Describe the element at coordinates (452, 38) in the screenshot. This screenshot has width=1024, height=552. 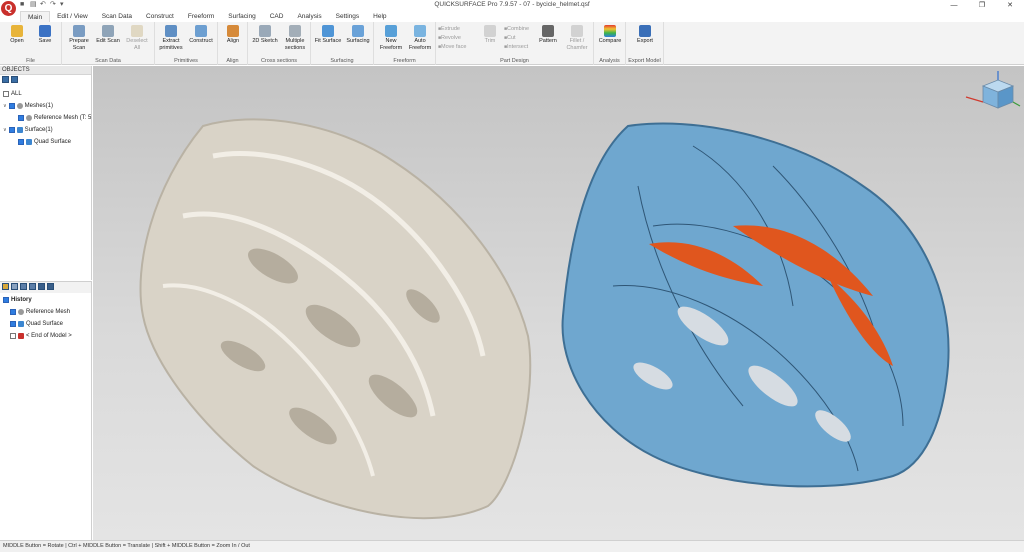
I see `revolve-button: Revolve` at that location.